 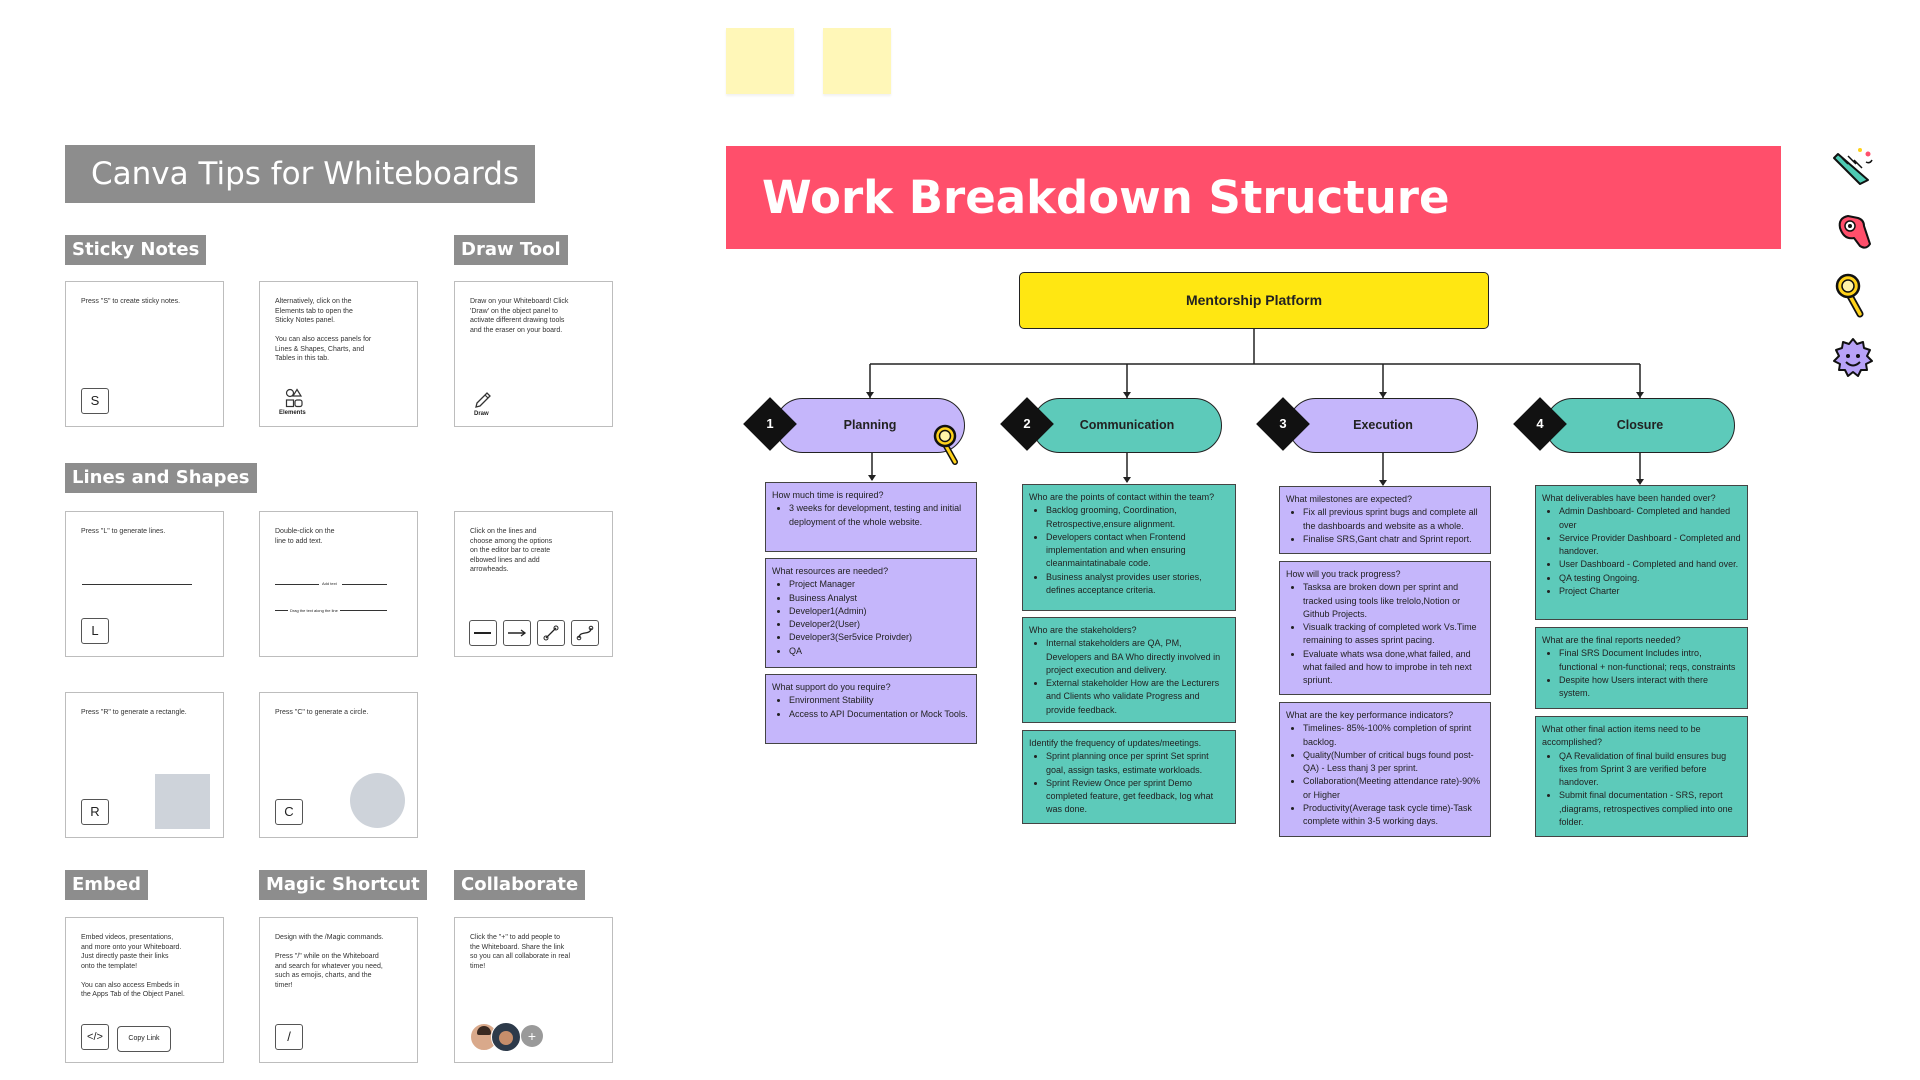 What do you see at coordinates (879, 700) in the screenshot?
I see `box-item: Environment Stability` at bounding box center [879, 700].